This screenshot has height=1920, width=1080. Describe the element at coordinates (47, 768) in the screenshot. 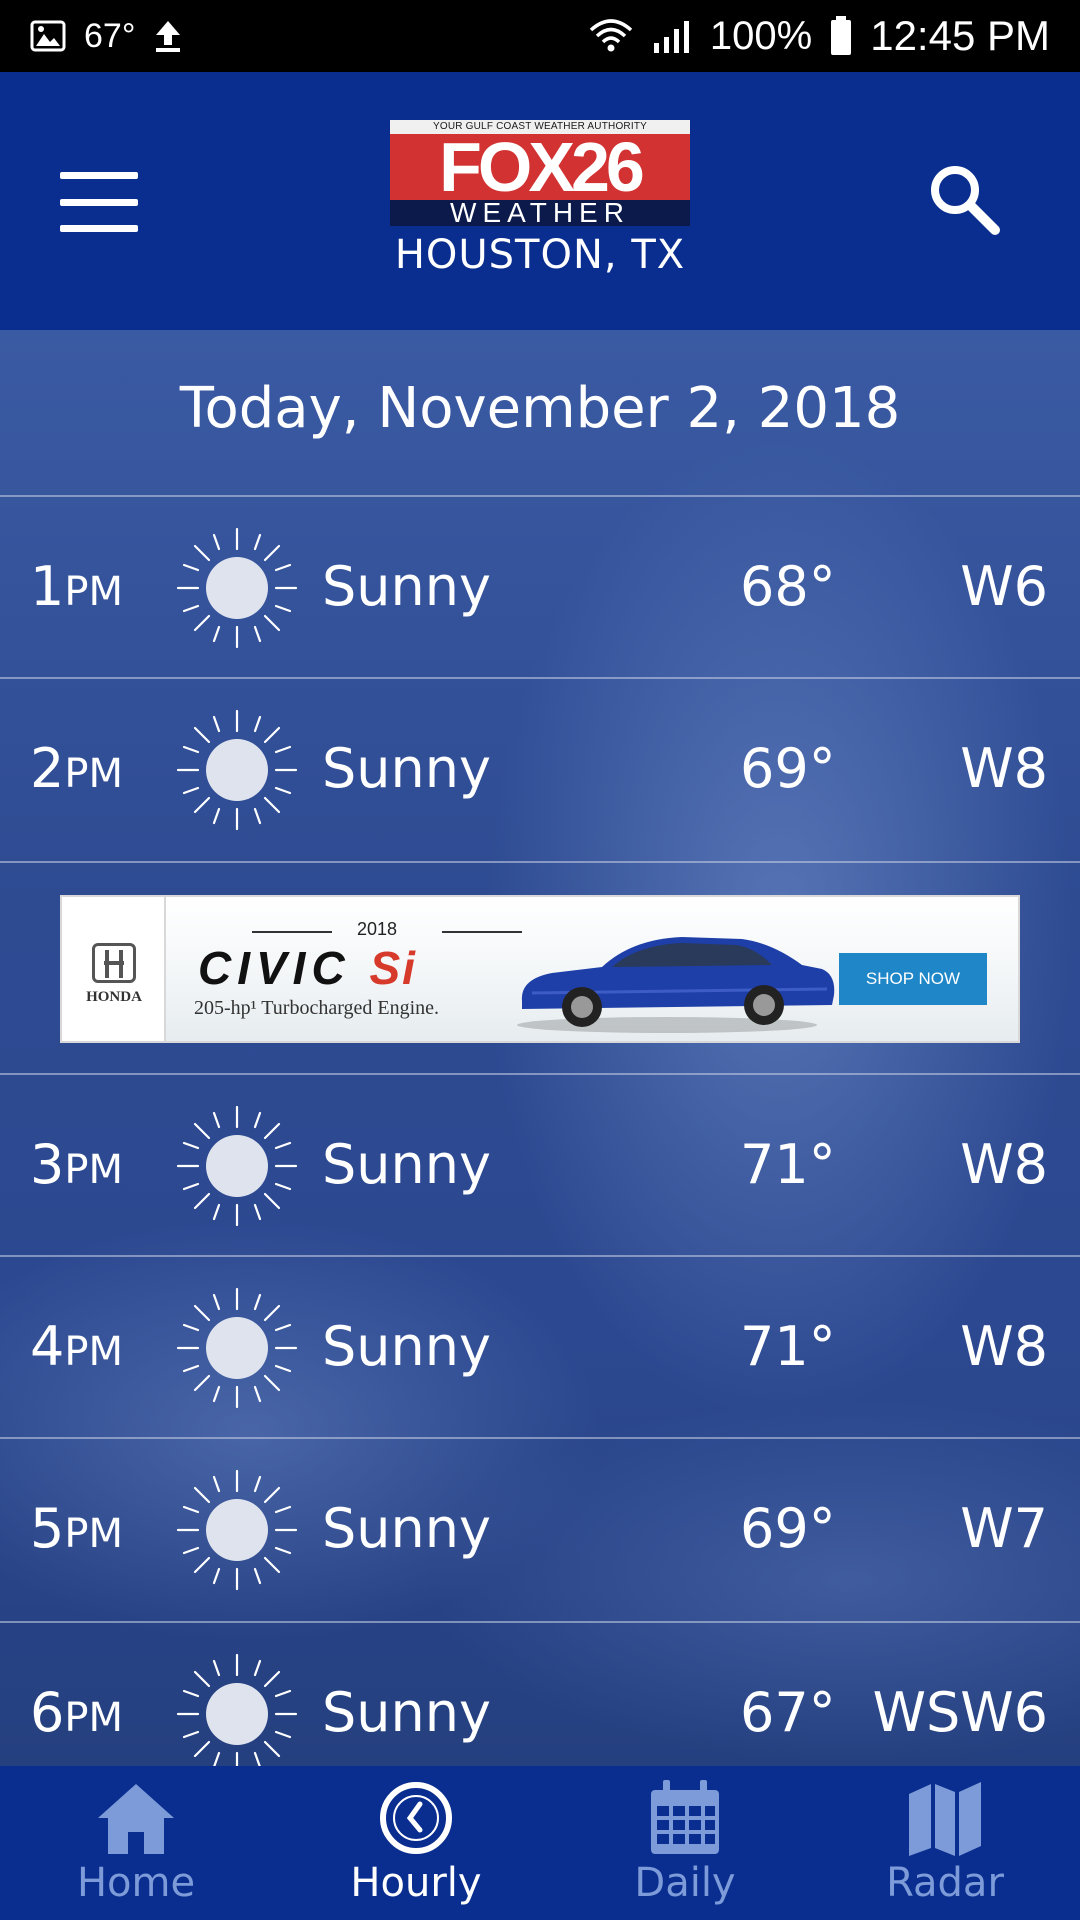

I see `hour-number: 2` at that location.